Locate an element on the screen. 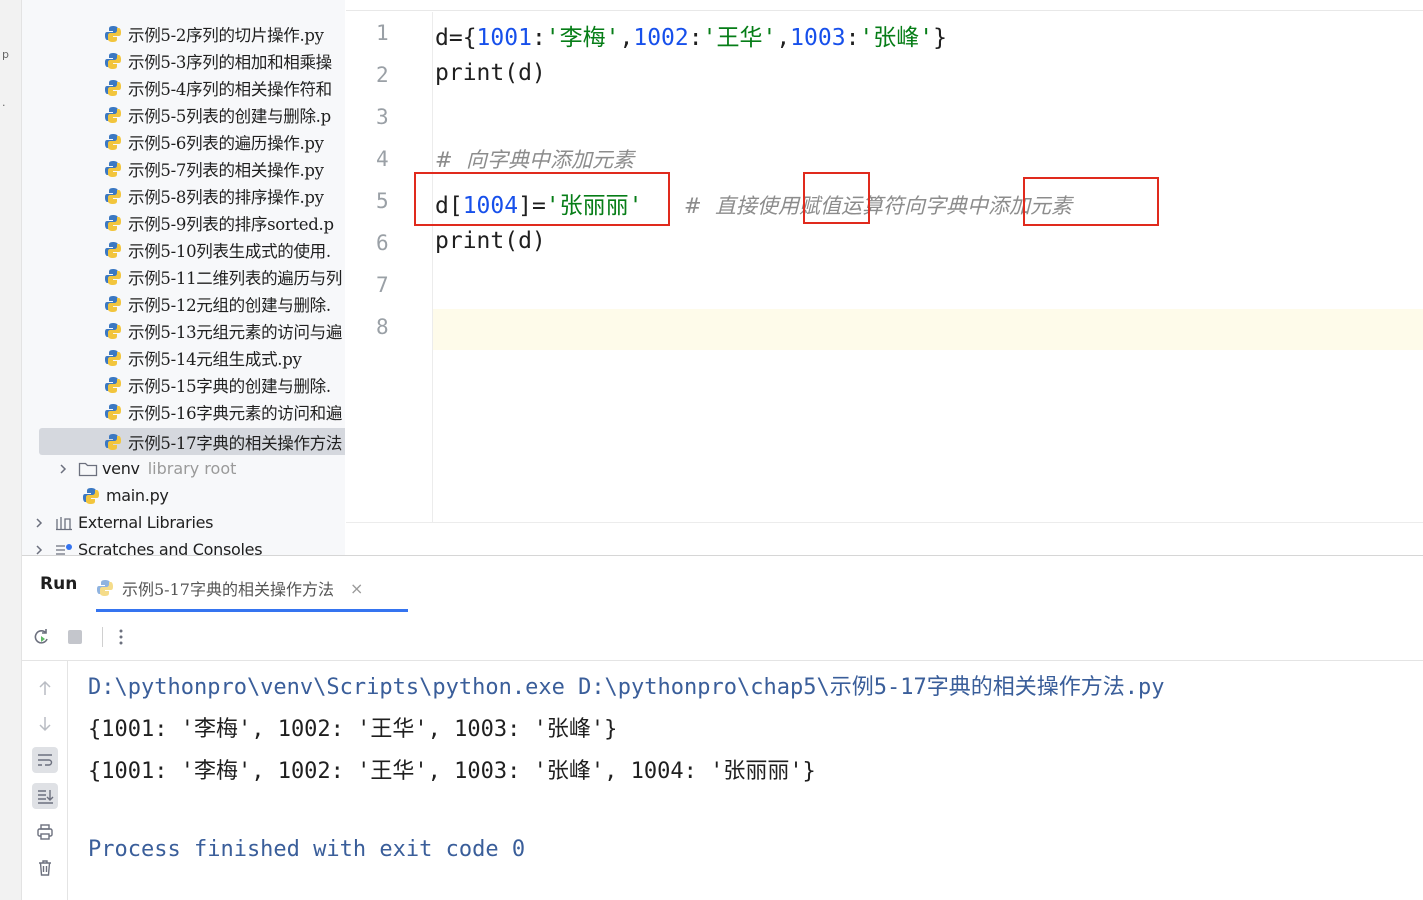  line-number: 5 is located at coordinates (382, 201).